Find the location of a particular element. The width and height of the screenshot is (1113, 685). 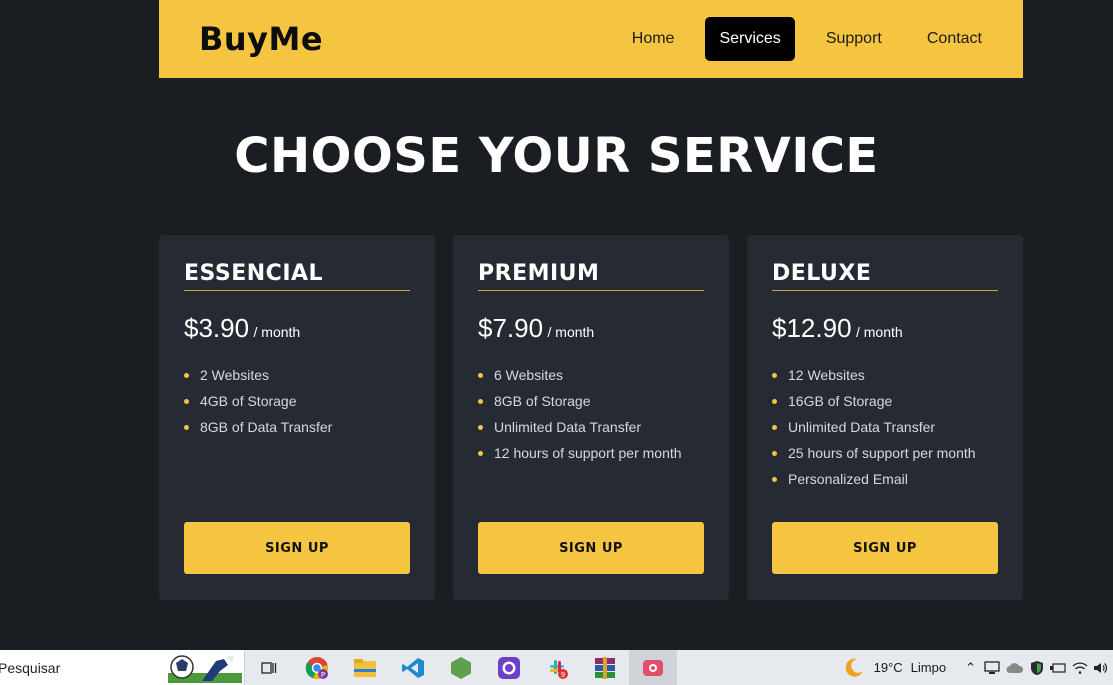

nav-item-services: Services is located at coordinates (750, 39).